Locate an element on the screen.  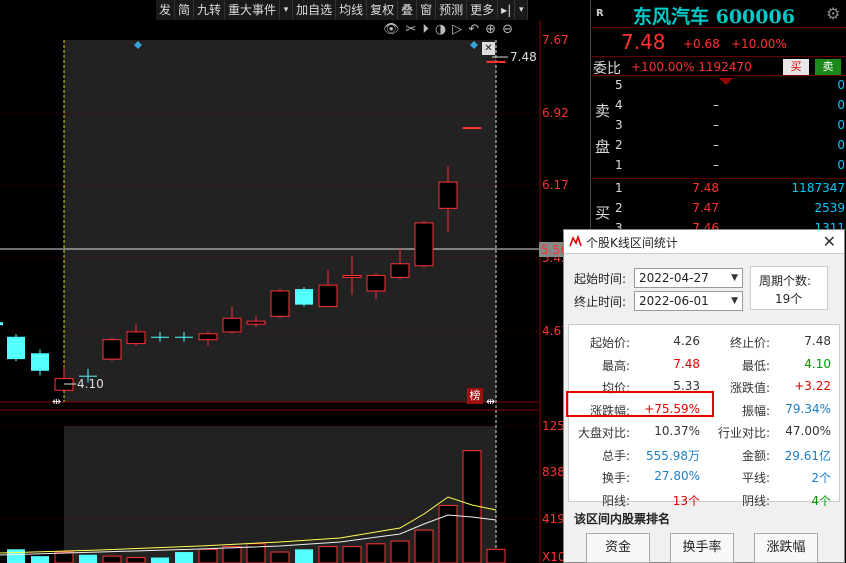
rank-turnover-button: 换手率 is located at coordinates (702, 548).